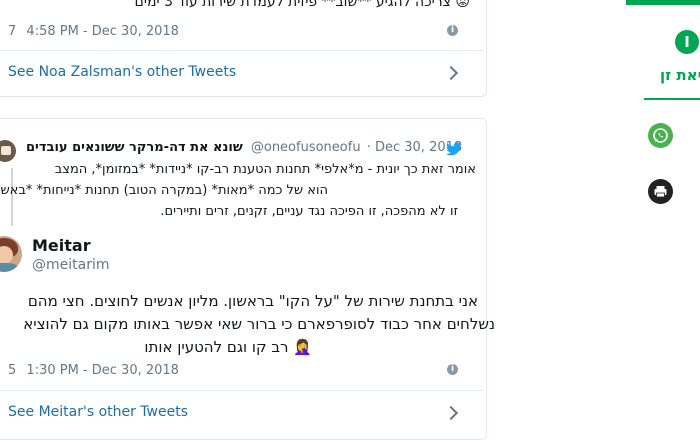 The width and height of the screenshot is (700, 440). Describe the element at coordinates (228, 347) in the screenshot. I see `tweet-line-3: 🤦‍♀️ רב קו וגם להטעין אותו` at that location.